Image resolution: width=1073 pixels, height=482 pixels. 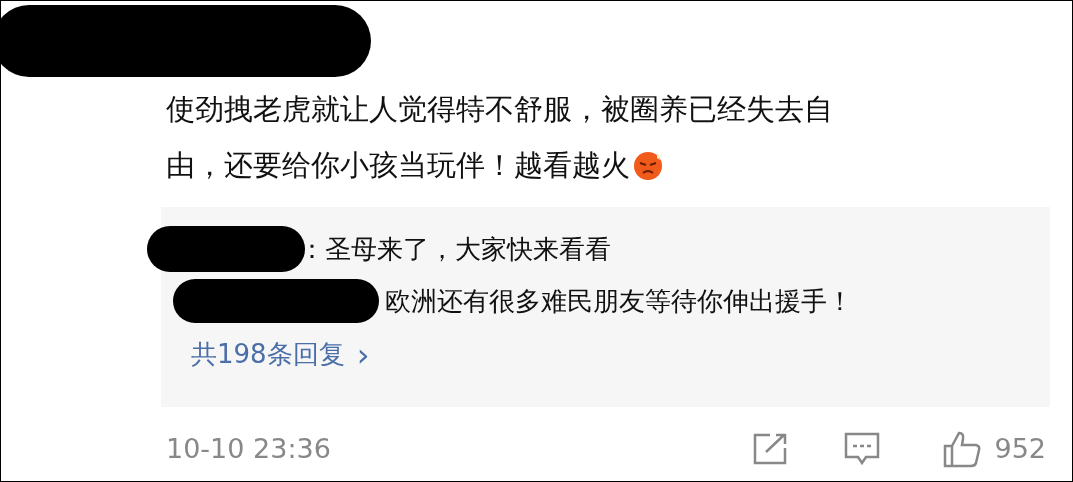 What do you see at coordinates (862, 449) in the screenshot?
I see `comment-icon` at bounding box center [862, 449].